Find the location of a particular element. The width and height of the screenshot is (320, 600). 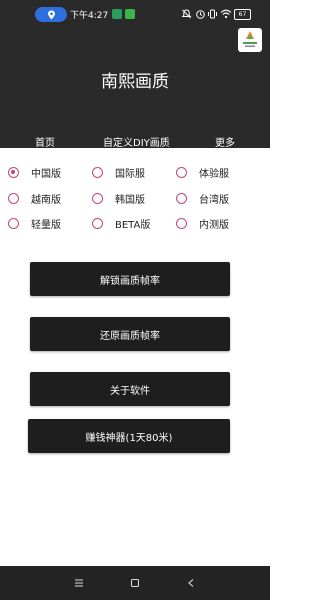

radio-internal-test: 内测版 is located at coordinates (202, 223).